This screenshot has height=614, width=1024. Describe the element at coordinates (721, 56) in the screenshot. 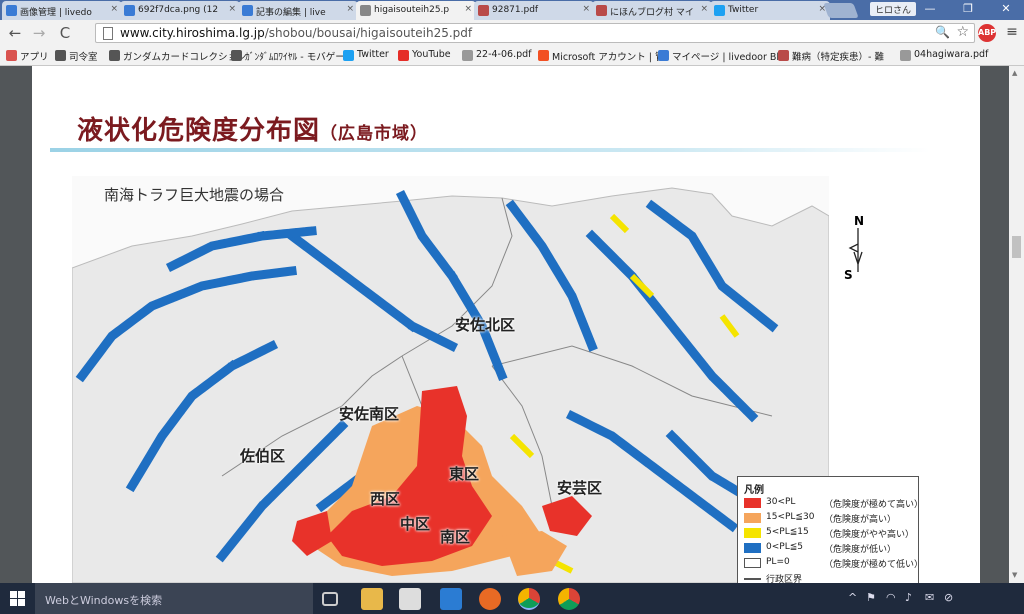

I see `bookmark-item: マイページ | livedoor Blo` at that location.